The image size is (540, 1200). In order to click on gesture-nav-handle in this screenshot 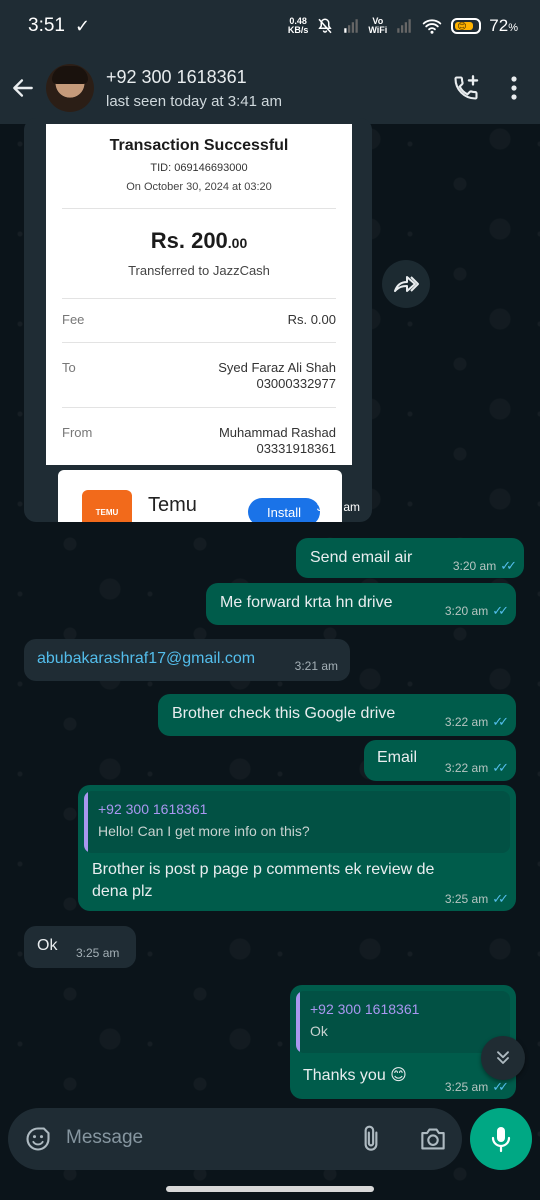, I will do `click(270, 1189)`.